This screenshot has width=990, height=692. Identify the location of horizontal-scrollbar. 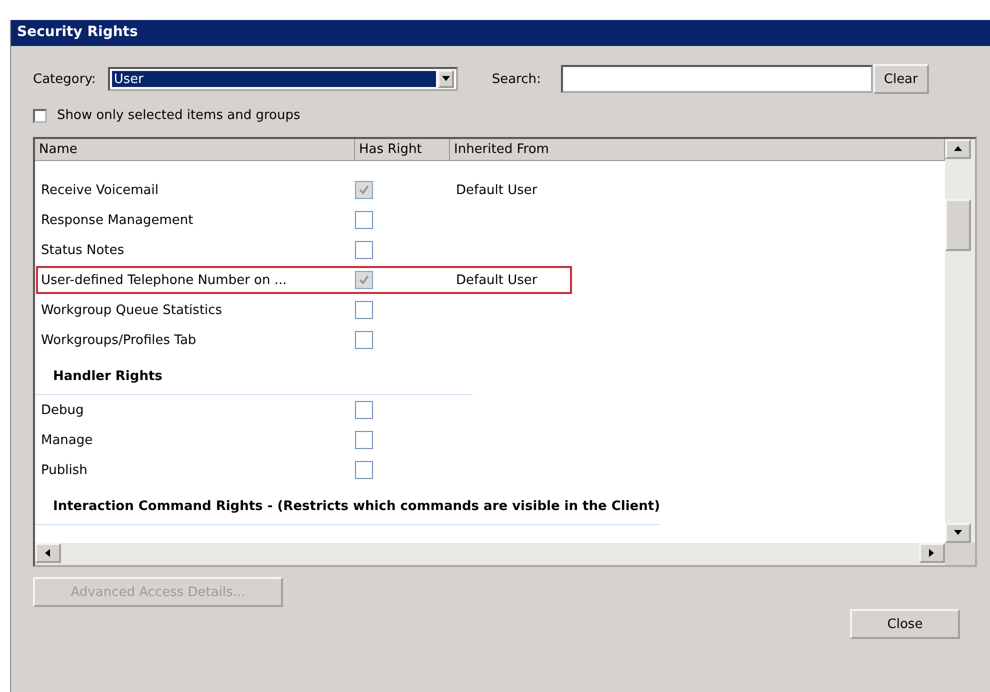
(490, 554).